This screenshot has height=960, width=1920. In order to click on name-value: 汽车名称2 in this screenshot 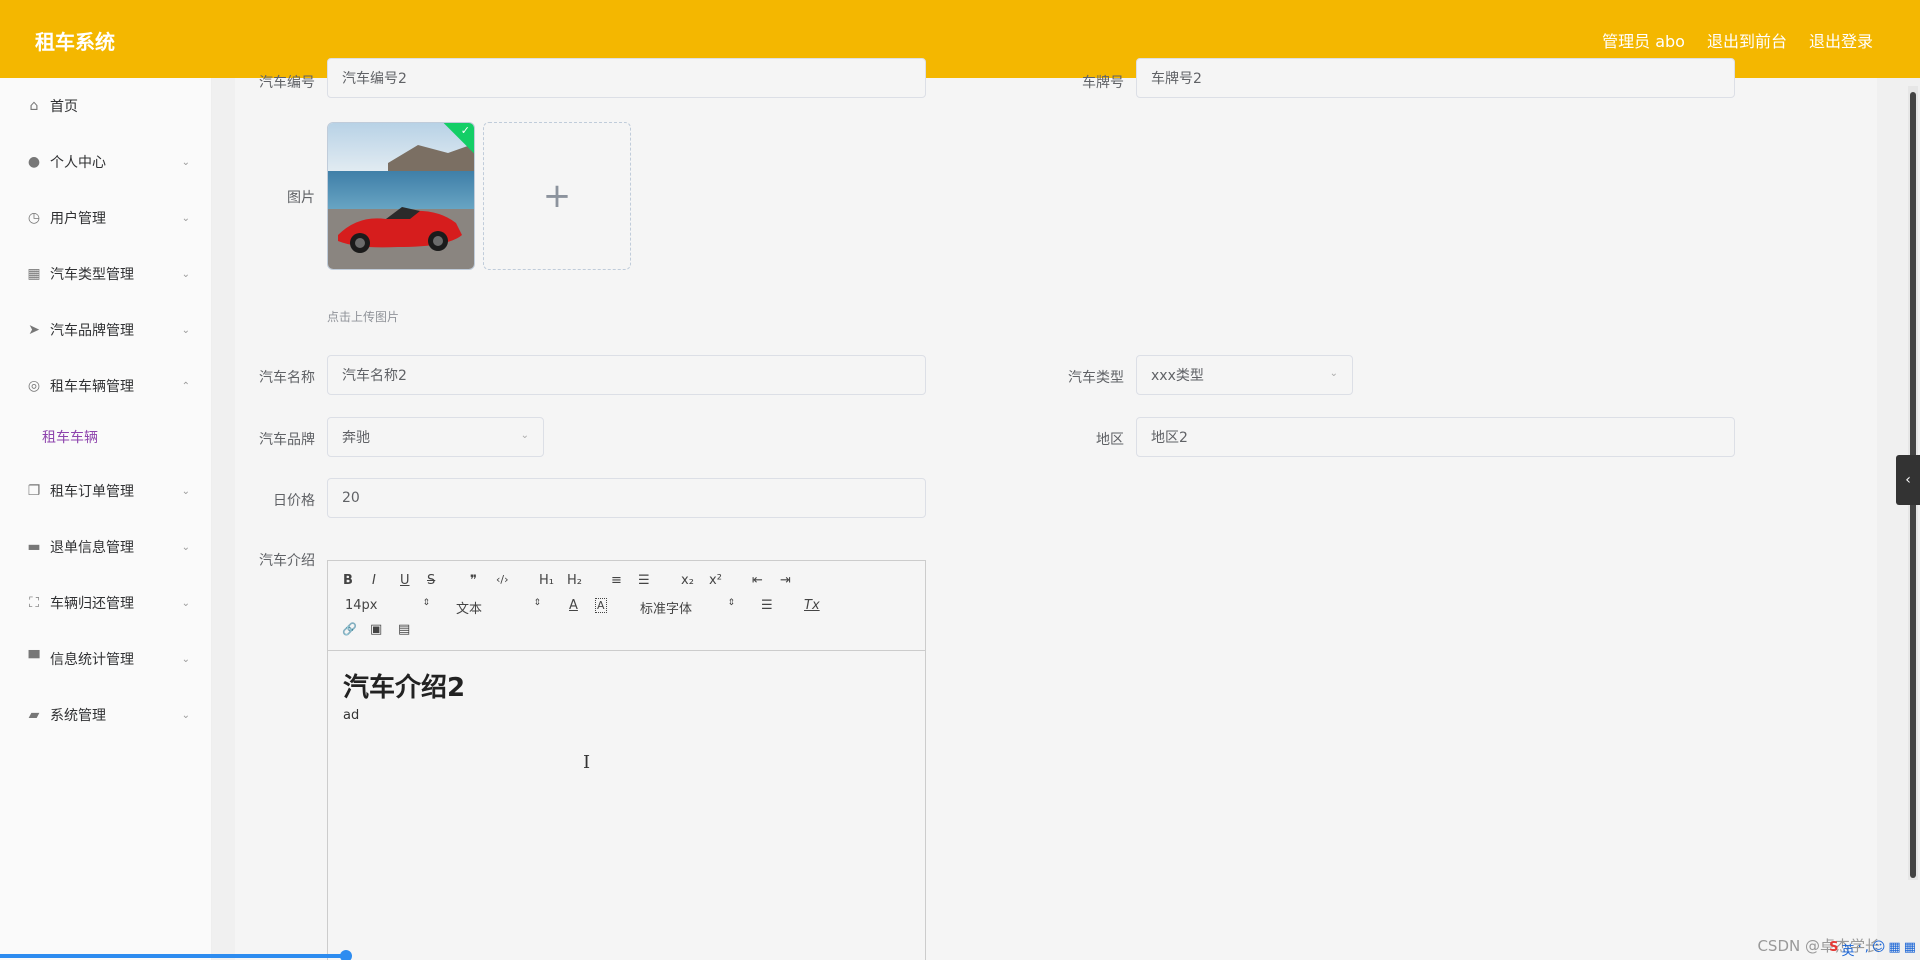, I will do `click(374, 376)`.